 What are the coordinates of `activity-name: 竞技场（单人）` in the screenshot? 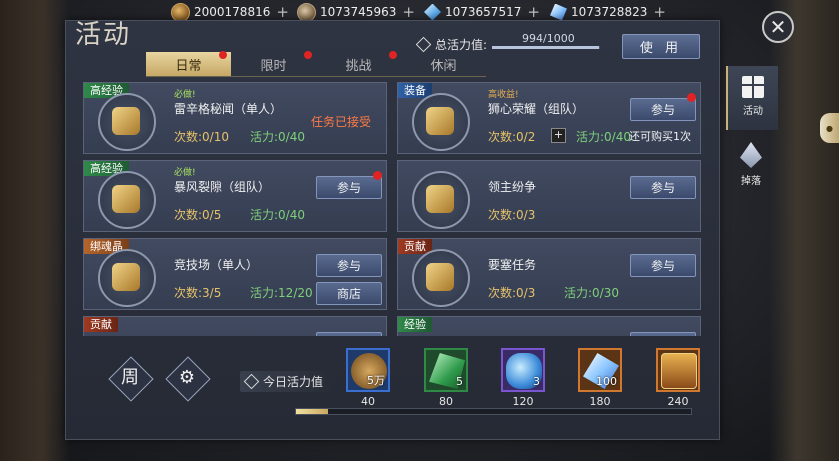 It's located at (216, 265).